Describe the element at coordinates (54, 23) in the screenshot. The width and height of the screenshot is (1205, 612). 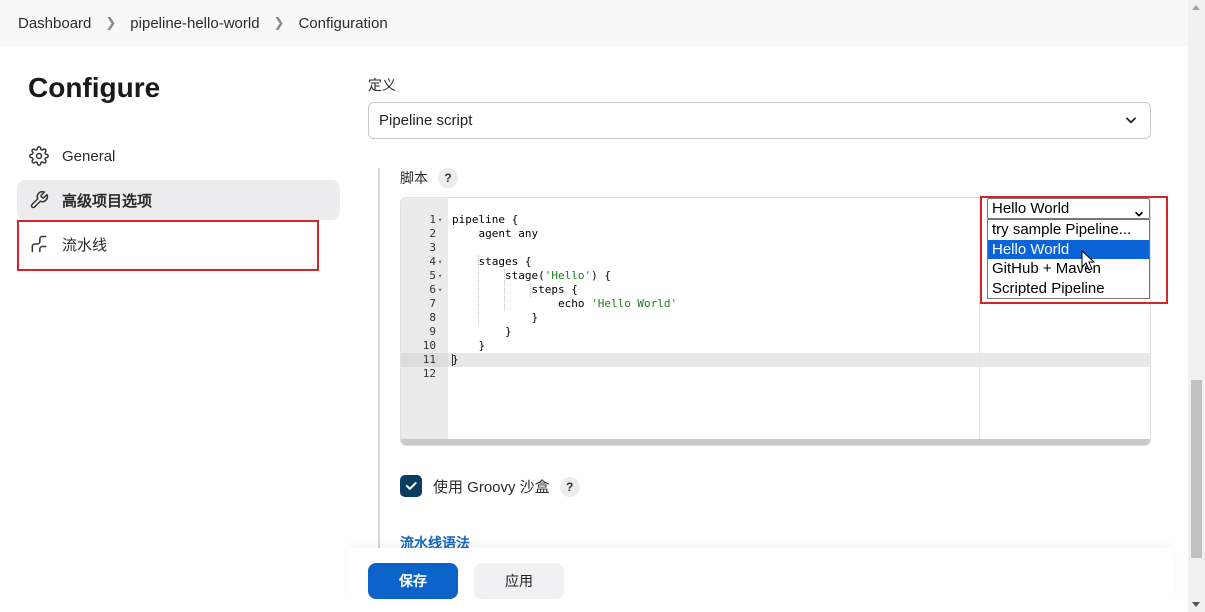
I see `breadcrumb-dashboard: Dashboard` at that location.